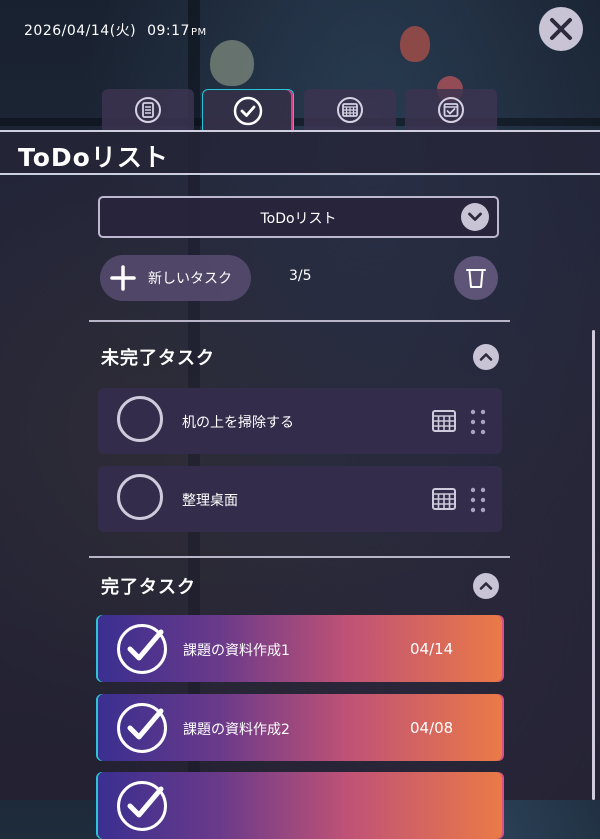 The height and width of the screenshot is (839, 600). I want to click on task-name: 整理桌面, so click(210, 501).